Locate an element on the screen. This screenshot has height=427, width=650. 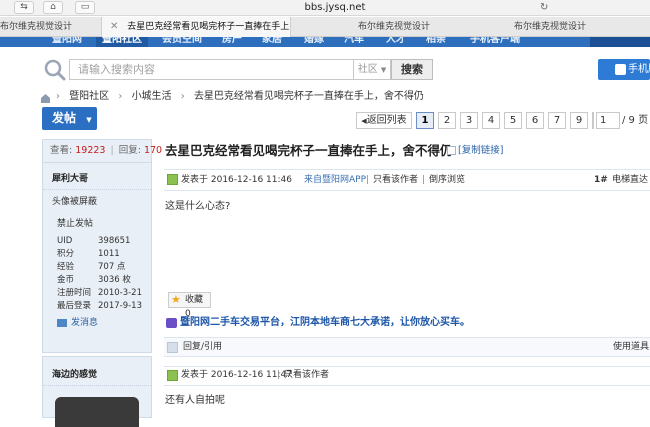
search-scope-select: 社区 ▼ is located at coordinates (372, 69).